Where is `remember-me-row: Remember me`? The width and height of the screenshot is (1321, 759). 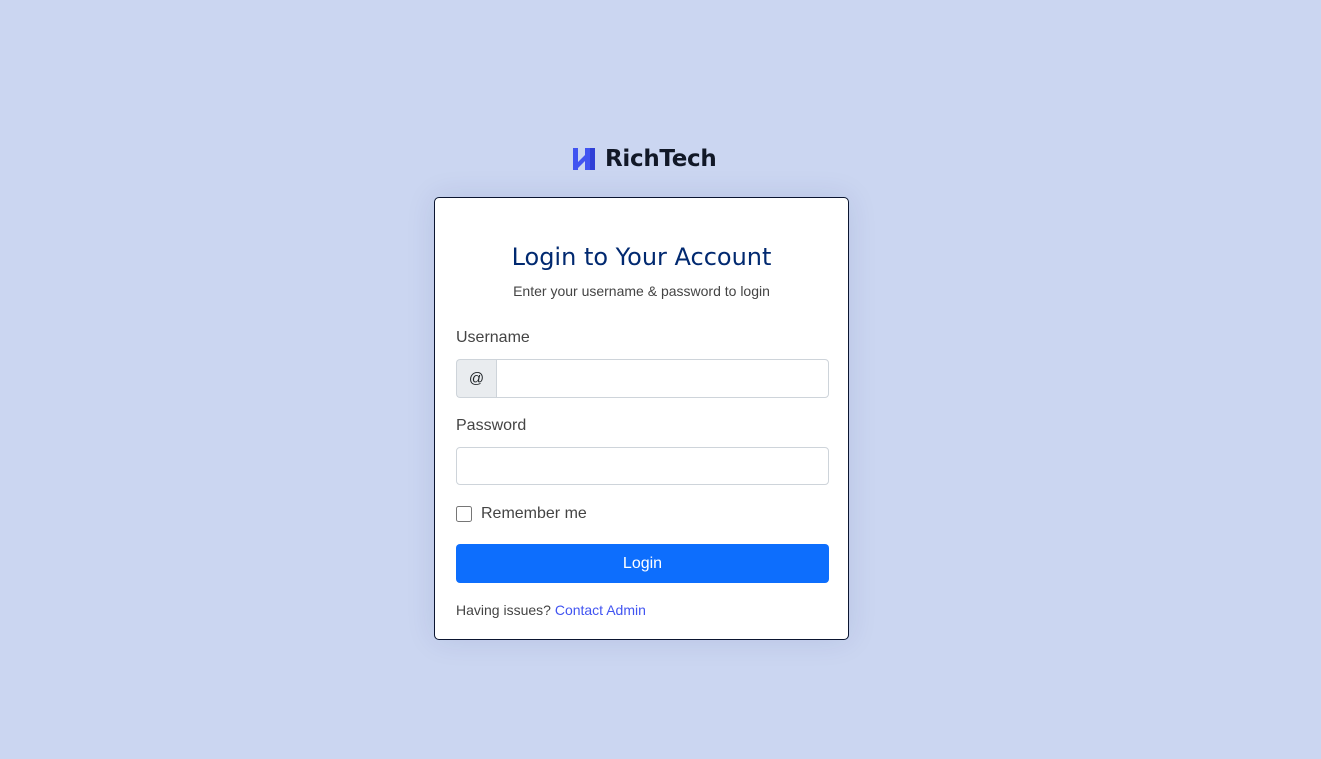 remember-me-row: Remember me is located at coordinates (521, 514).